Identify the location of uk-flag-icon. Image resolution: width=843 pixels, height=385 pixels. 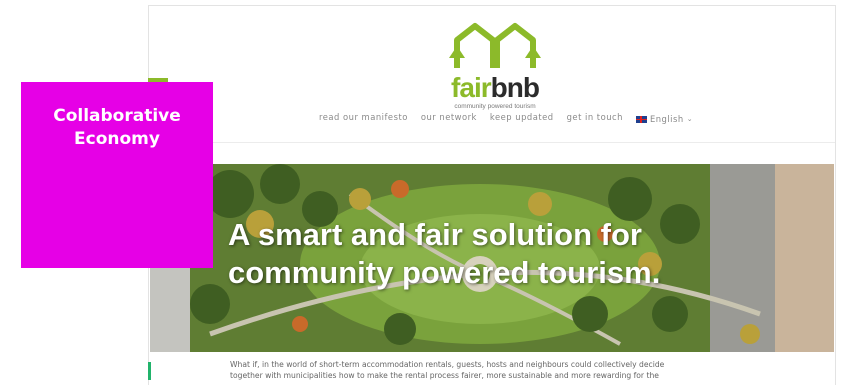
(641, 119).